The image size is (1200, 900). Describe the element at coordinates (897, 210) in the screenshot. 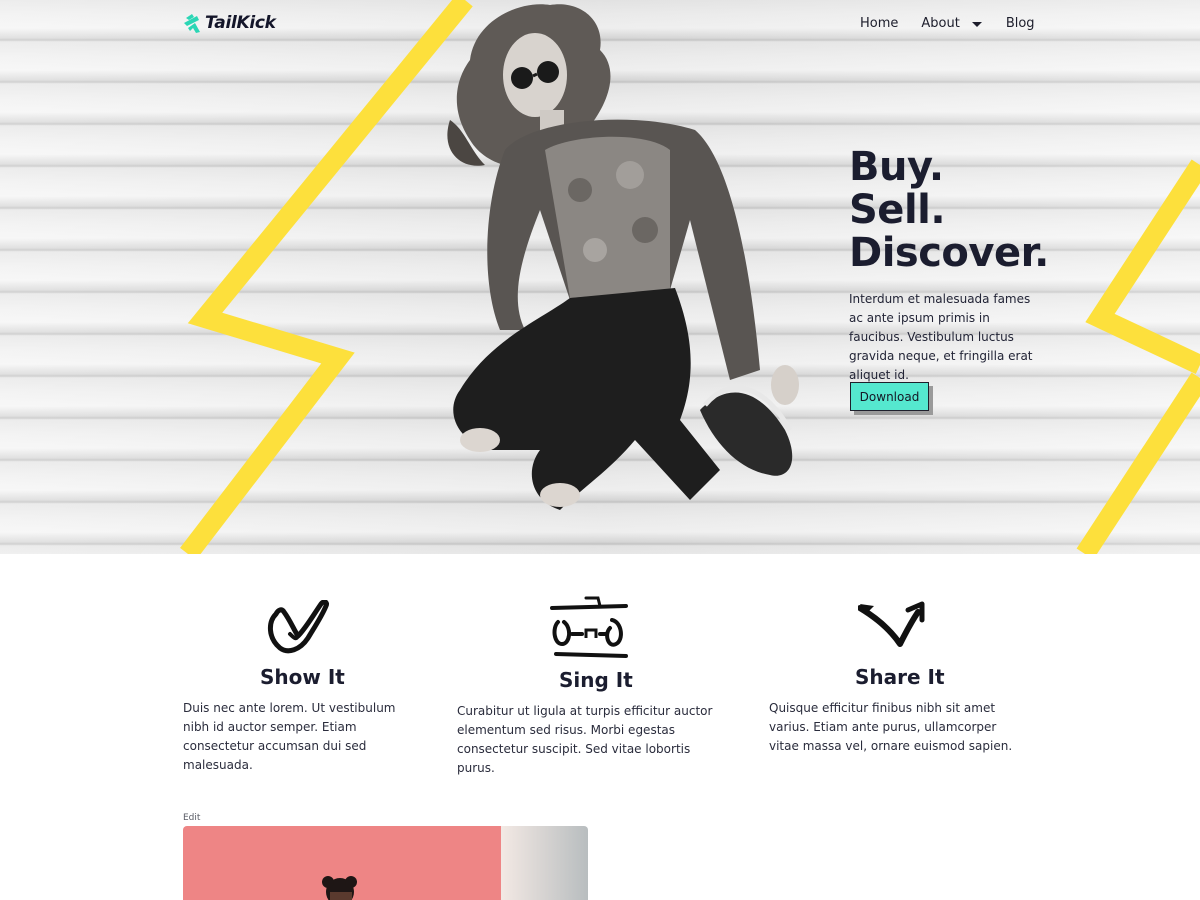

I see `hero-title-line: Sell.` at that location.